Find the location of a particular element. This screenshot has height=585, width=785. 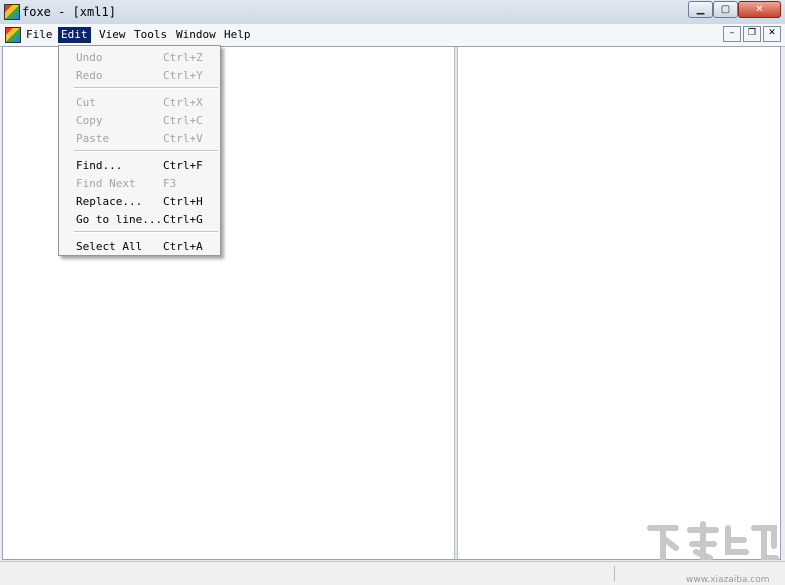

menu-item-find: Find... Ctrl+F is located at coordinates (139, 165).